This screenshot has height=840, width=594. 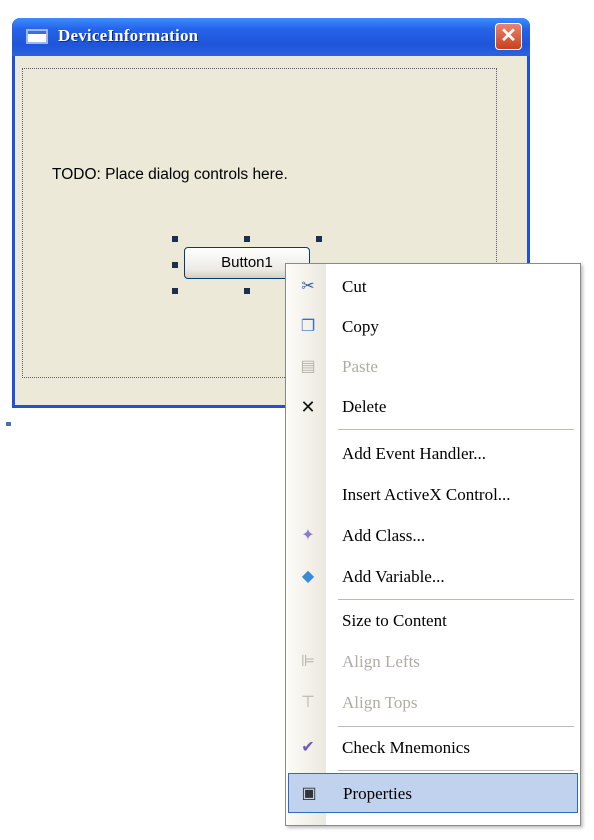 I want to click on align-lefts-icon: ⊫, so click(x=308, y=661).